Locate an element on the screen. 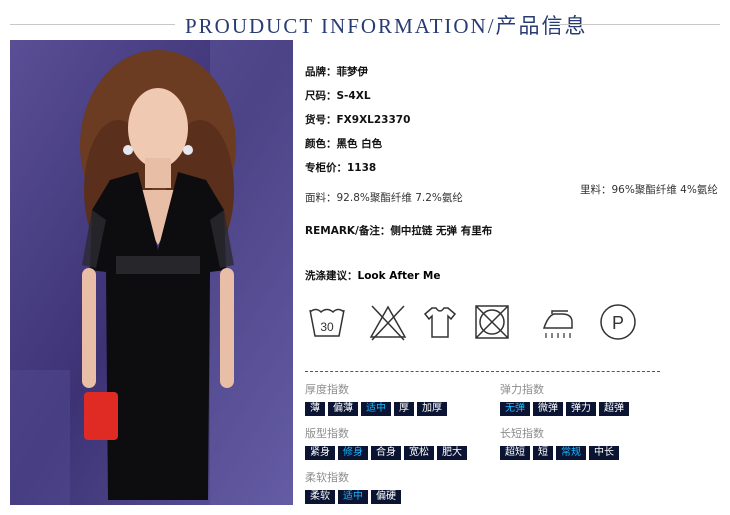  wash-value: Look After Me is located at coordinates (399, 276).